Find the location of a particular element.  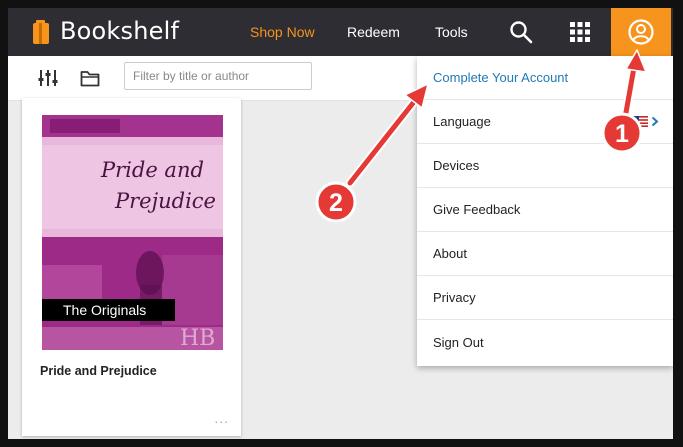

callout-1-number: 1 is located at coordinates (622, 134).